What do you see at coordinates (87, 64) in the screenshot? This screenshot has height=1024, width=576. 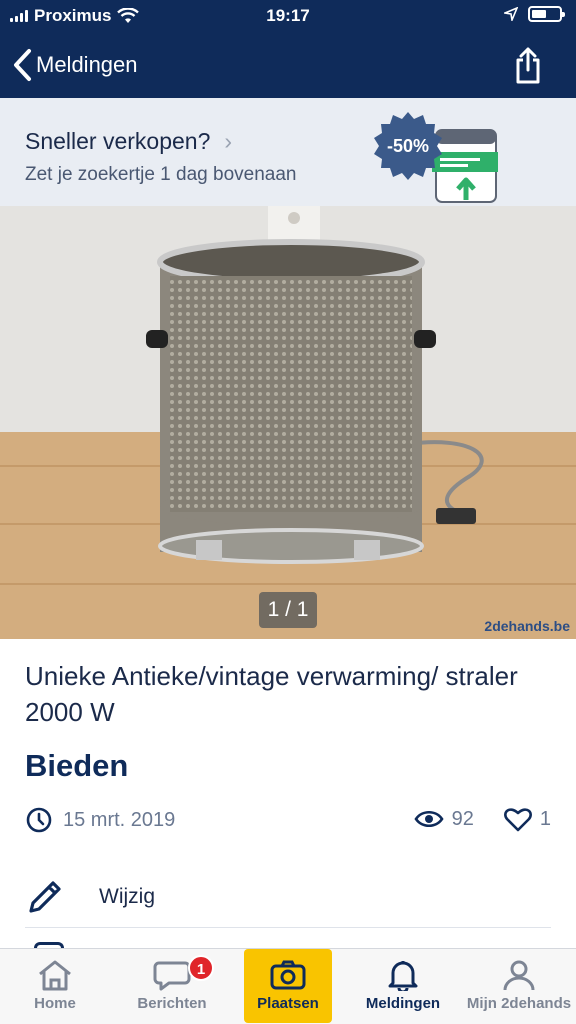 I see `back-label: Meldingen` at bounding box center [87, 64].